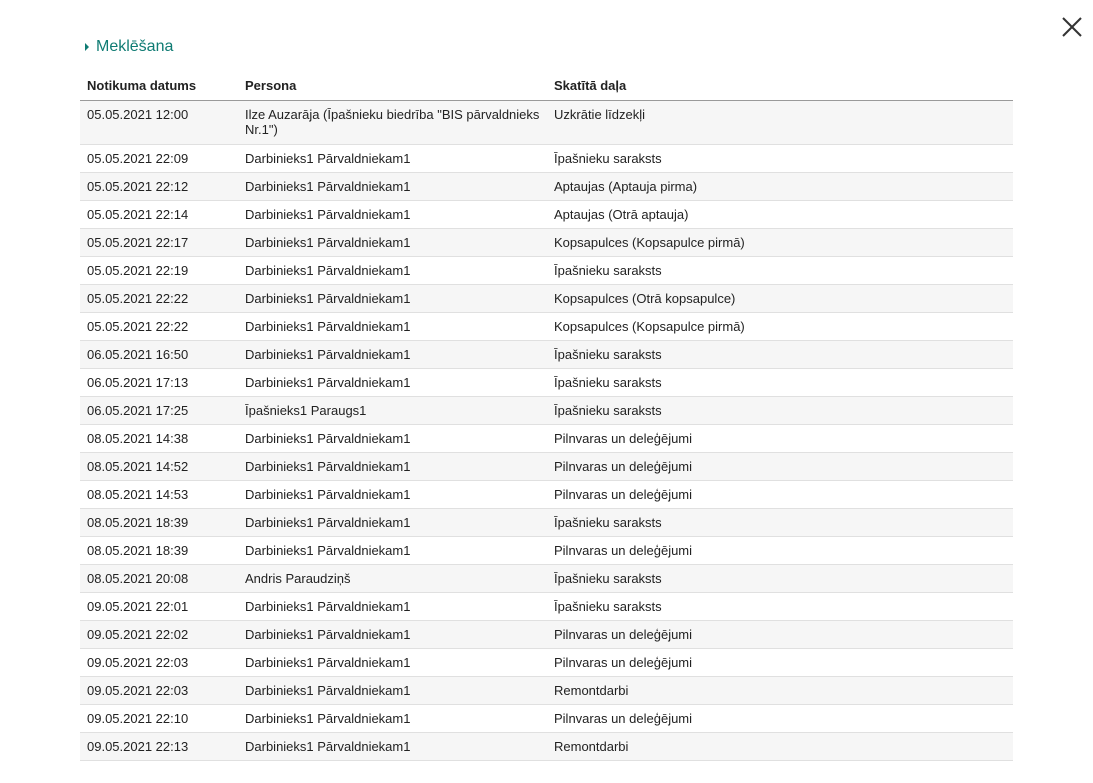 Image resolution: width=1093 pixels, height=783 pixels. What do you see at coordinates (159, 85) in the screenshot?
I see `header-date: Notikuma datums` at bounding box center [159, 85].